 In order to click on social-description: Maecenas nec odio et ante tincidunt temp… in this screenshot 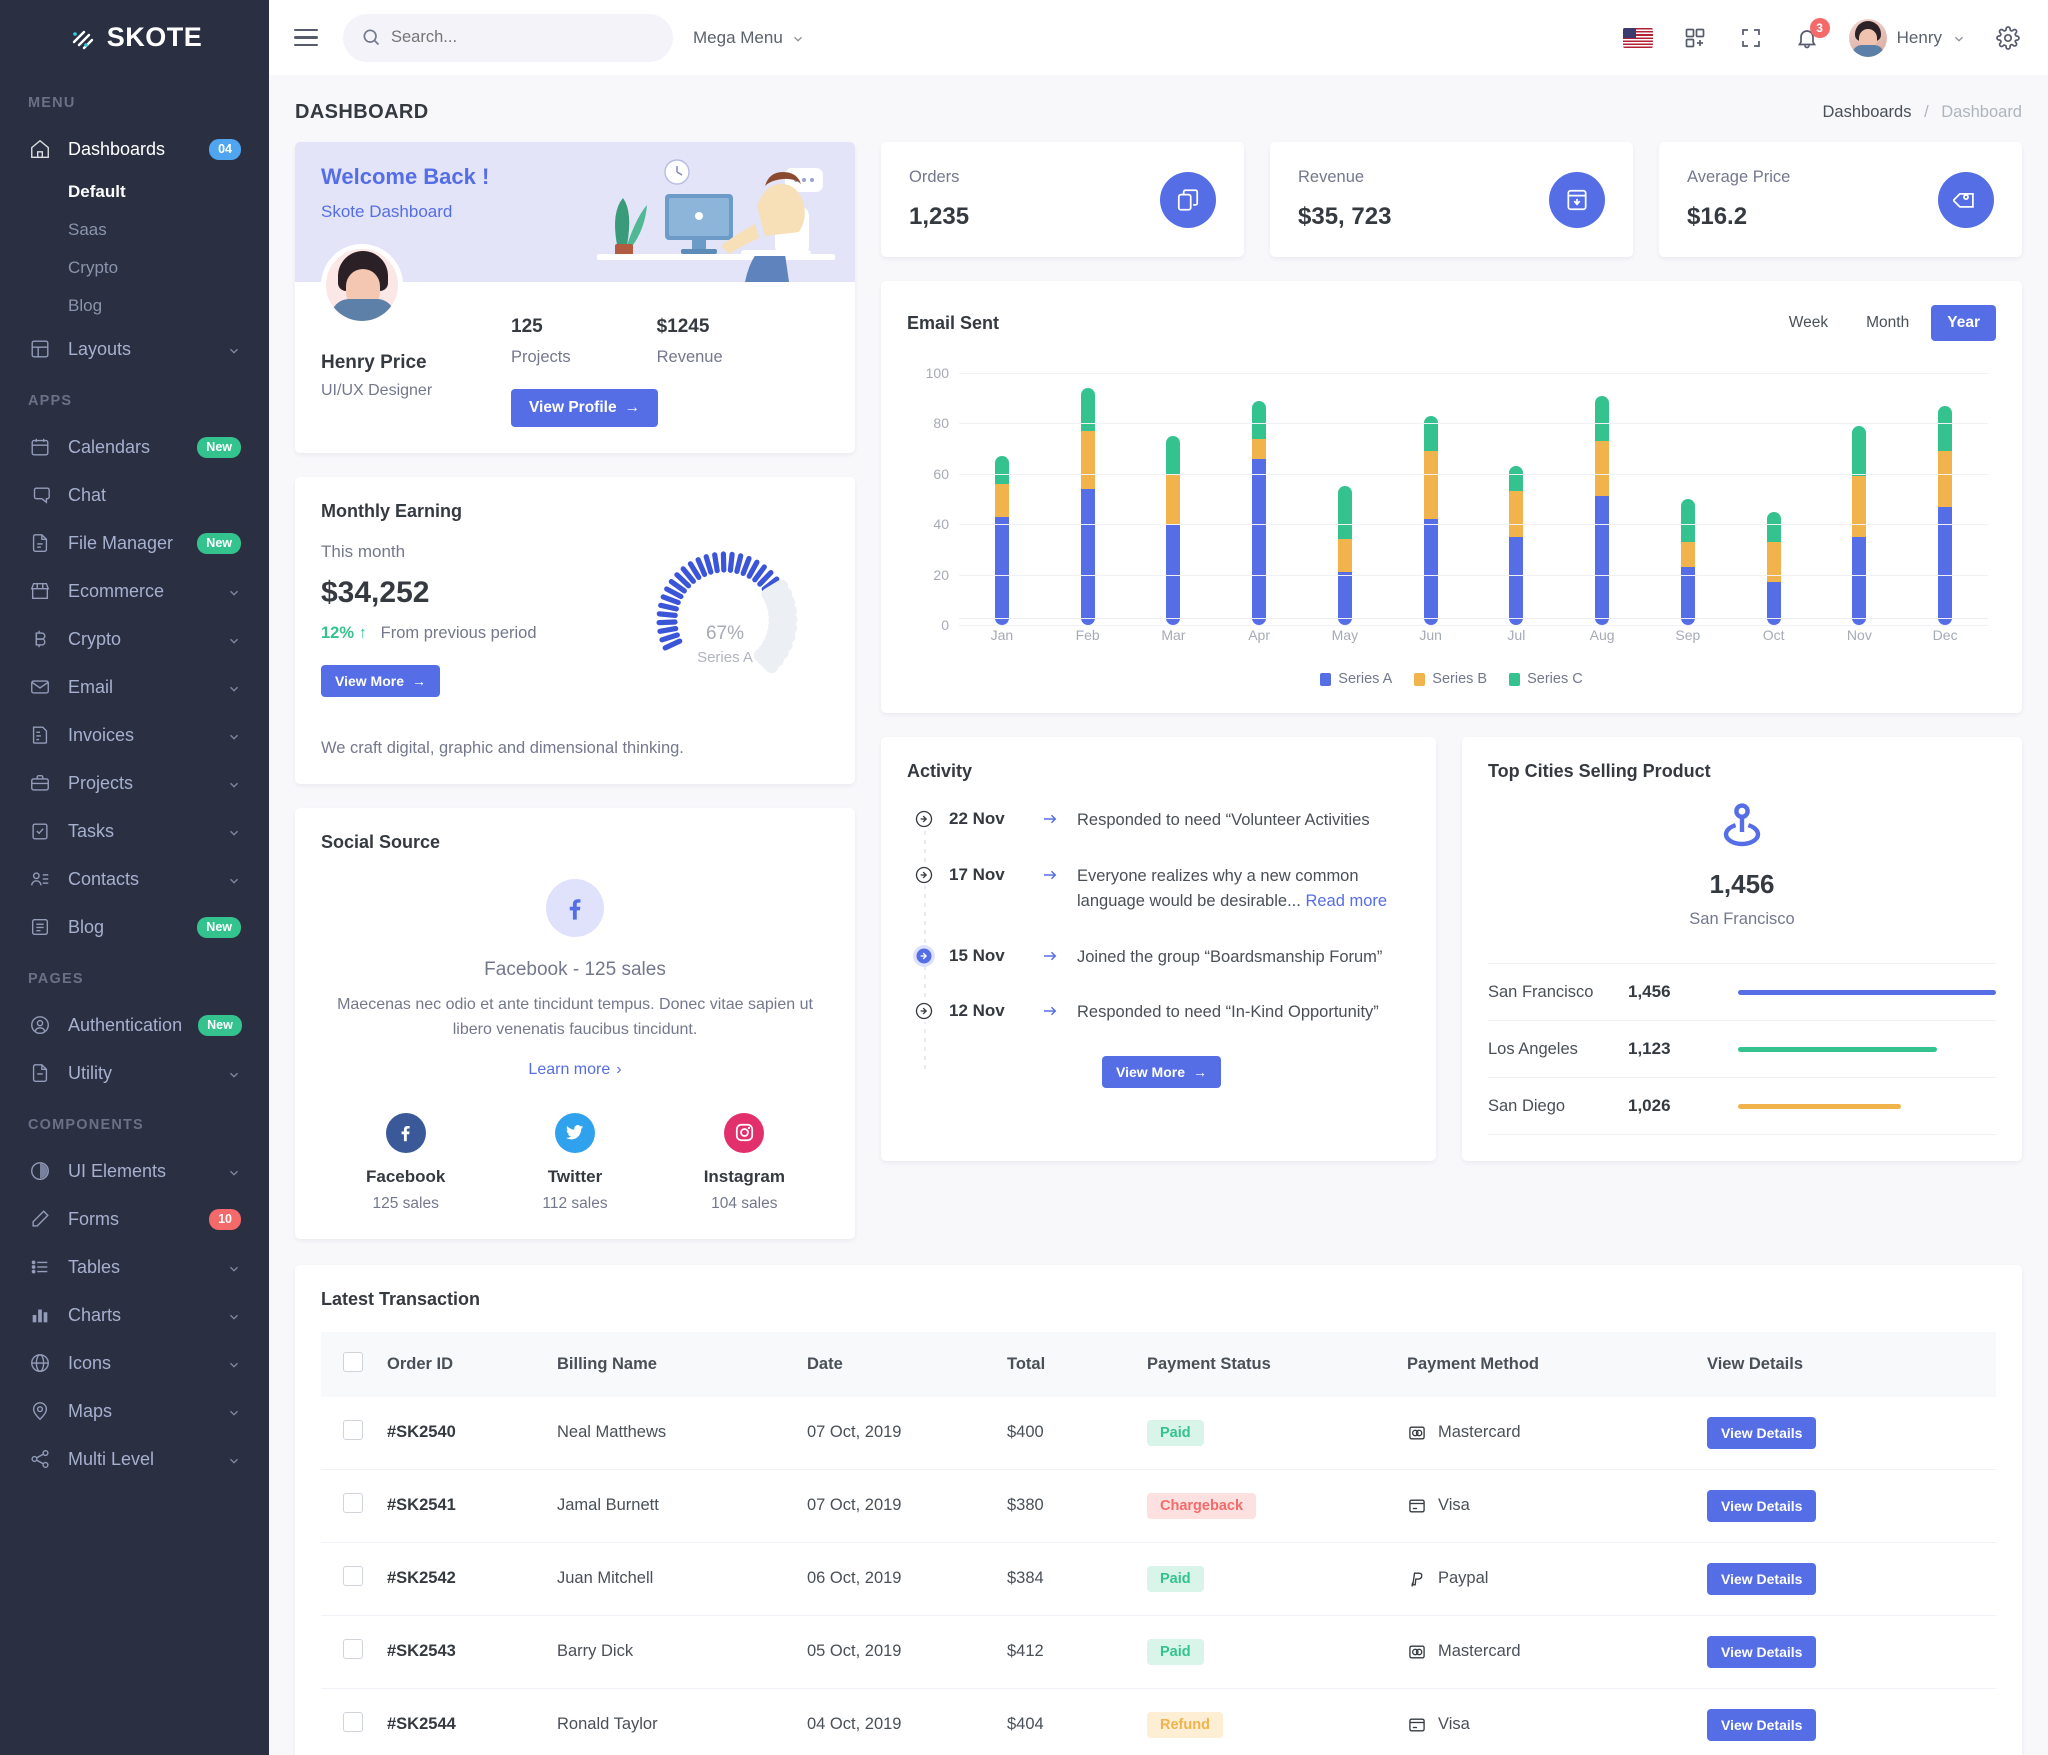, I will do `click(575, 1017)`.